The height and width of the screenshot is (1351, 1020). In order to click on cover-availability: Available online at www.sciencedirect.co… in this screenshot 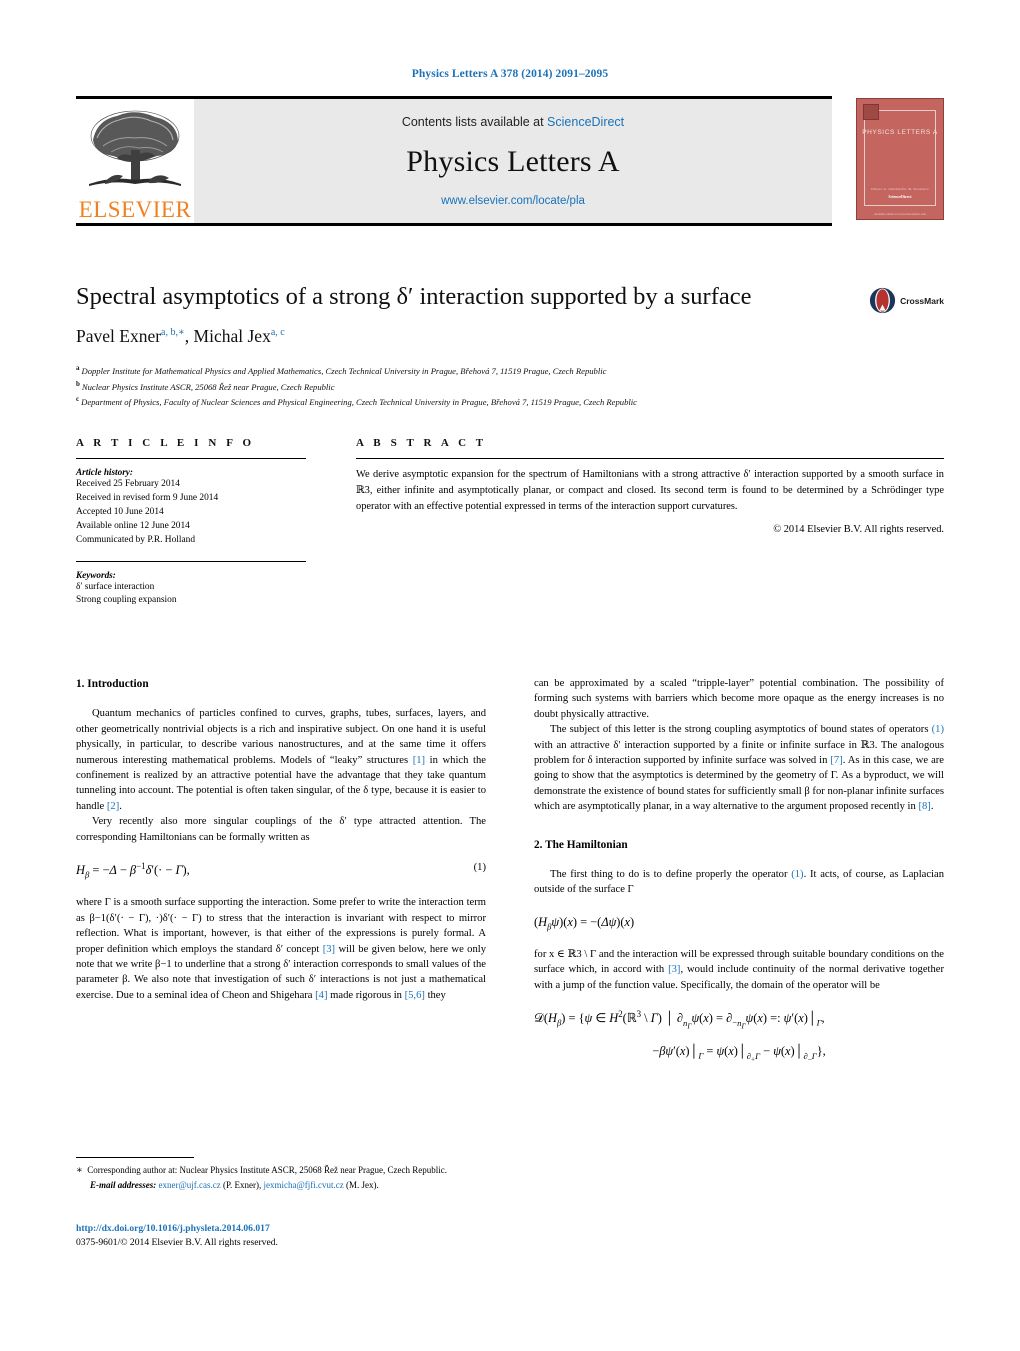, I will do `click(900, 214)`.